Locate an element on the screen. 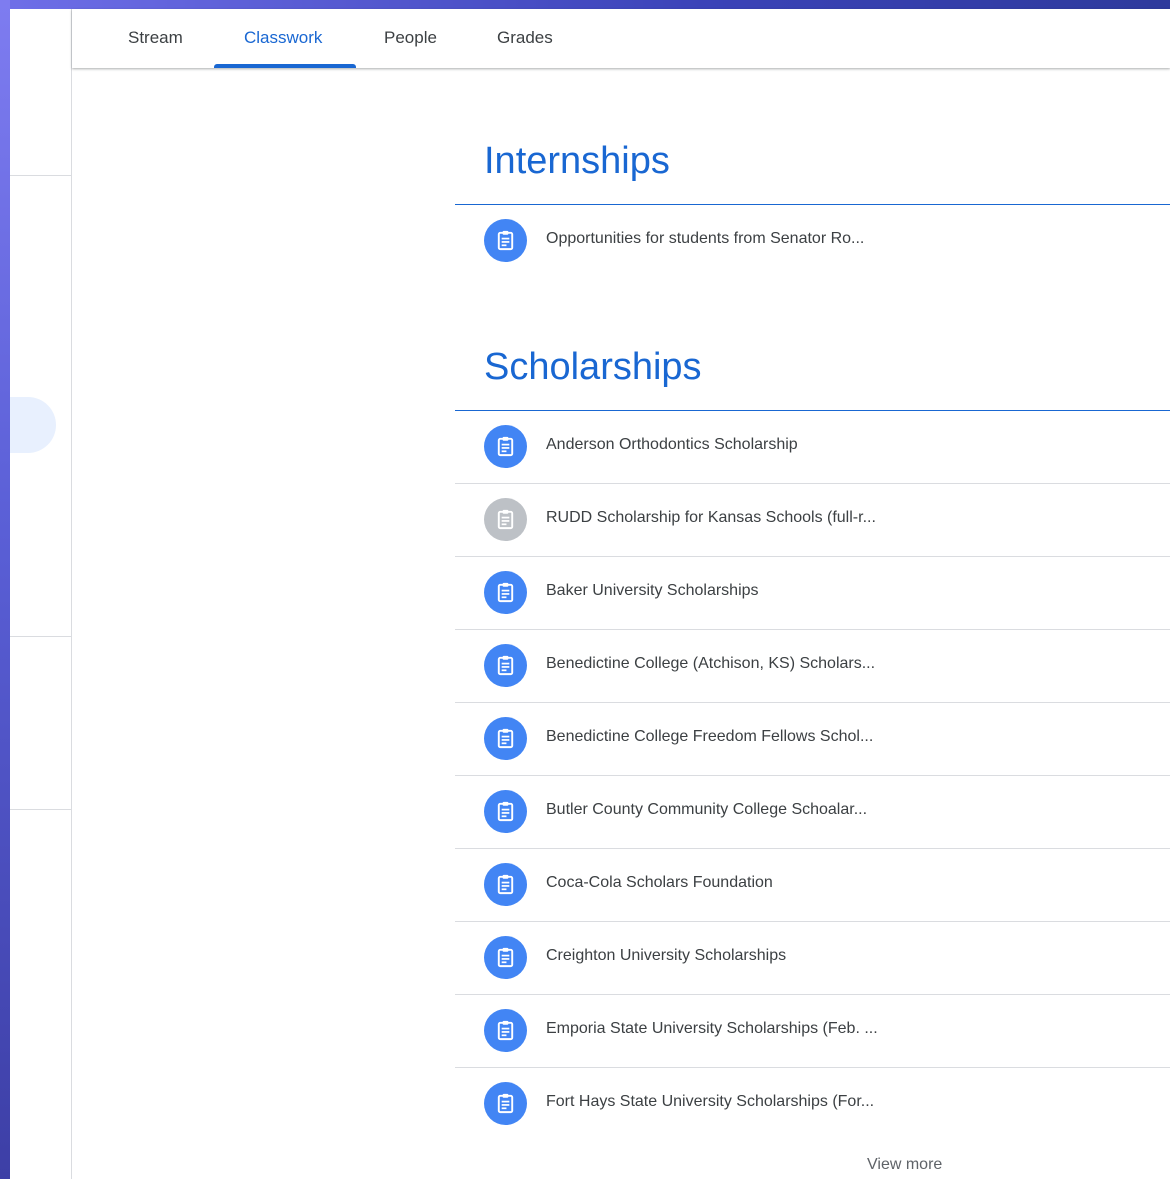 The image size is (1170, 1179). tab-grades: Grades is located at coordinates (525, 38).